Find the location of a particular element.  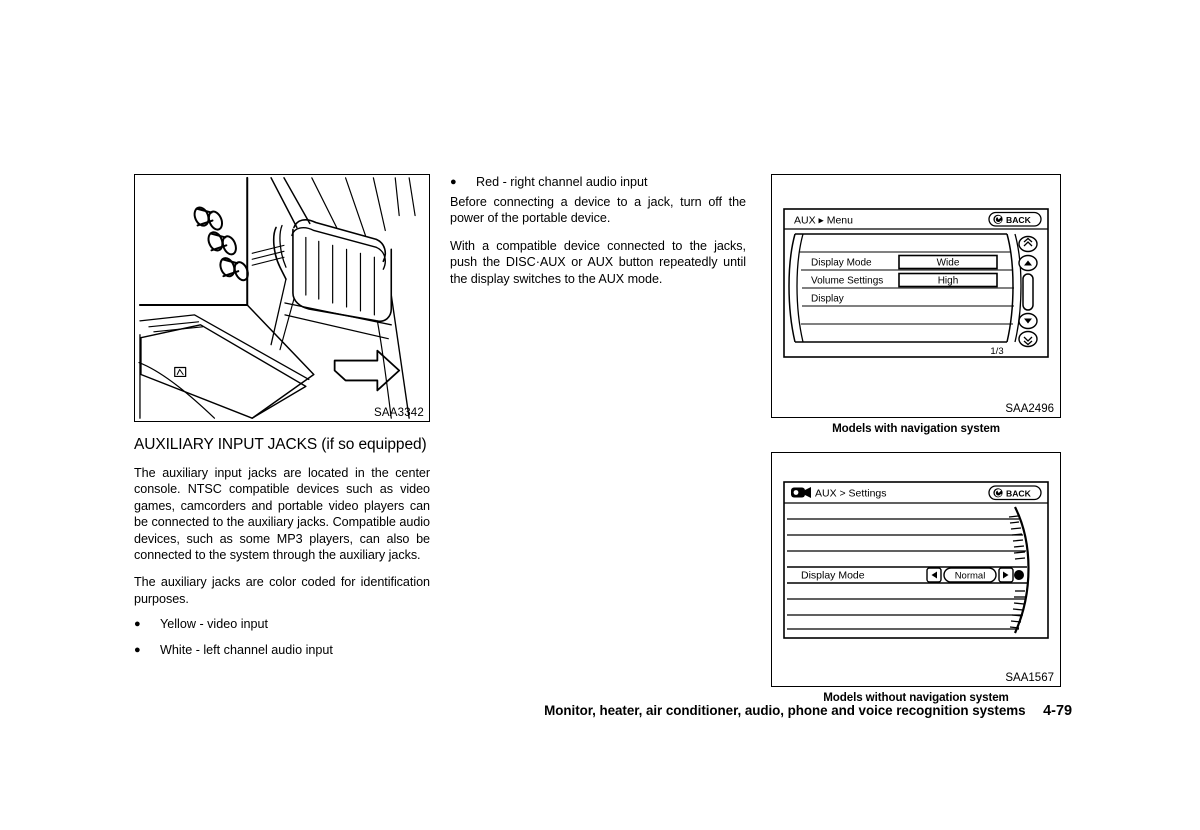

figure-code: SAA3342 is located at coordinates (399, 413).